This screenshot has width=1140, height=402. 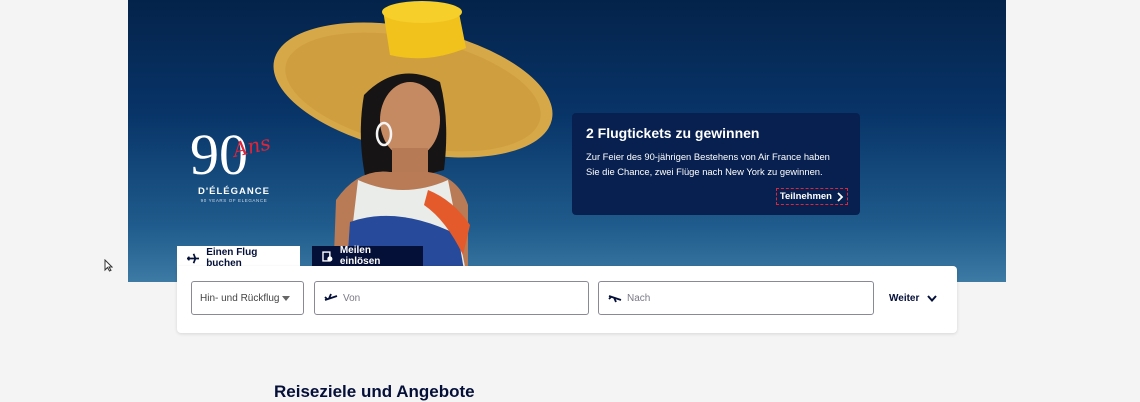 I want to click on tab-book-flight: Einen Flug buchen, so click(x=238, y=257).